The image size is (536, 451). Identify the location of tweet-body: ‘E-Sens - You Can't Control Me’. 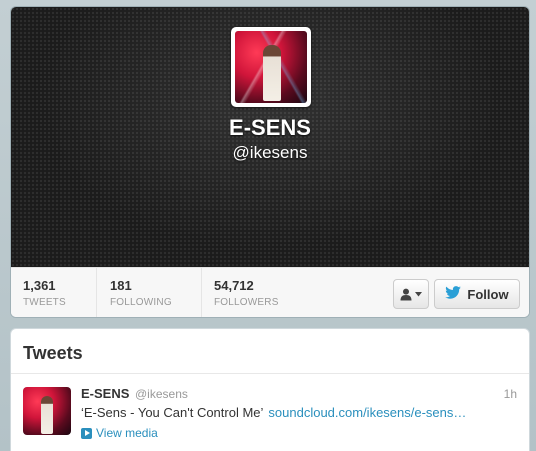
(172, 412).